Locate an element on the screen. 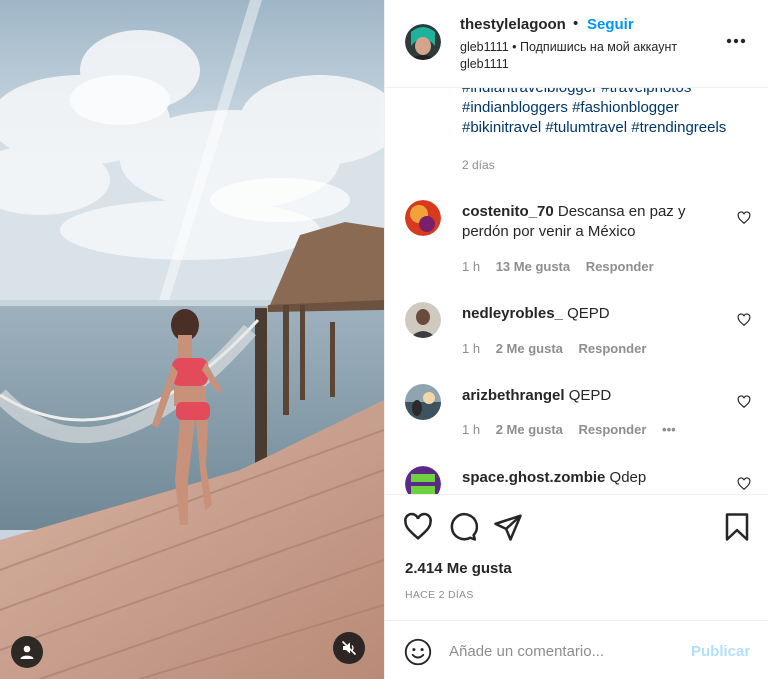 The width and height of the screenshot is (768, 679). commenter-username: nedleyrobles_ is located at coordinates (512, 313).